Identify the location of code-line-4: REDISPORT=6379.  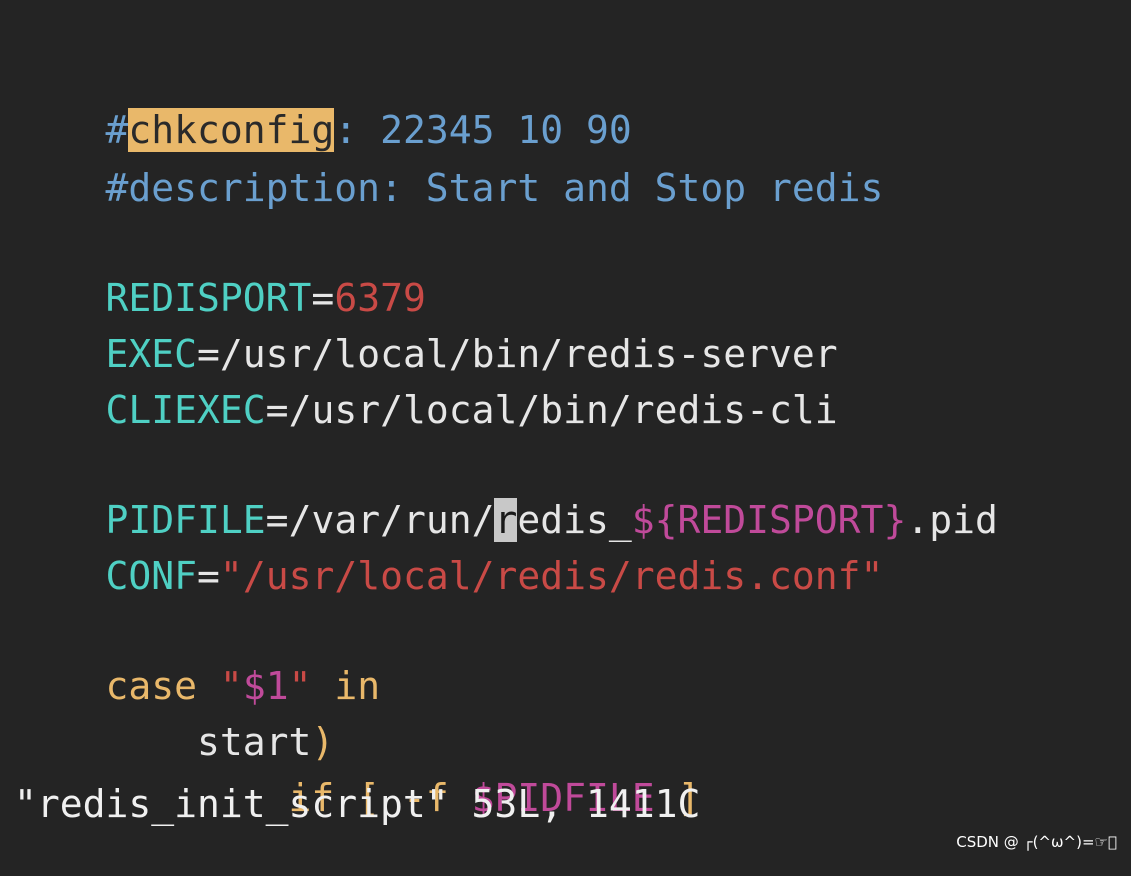
(220, 270).